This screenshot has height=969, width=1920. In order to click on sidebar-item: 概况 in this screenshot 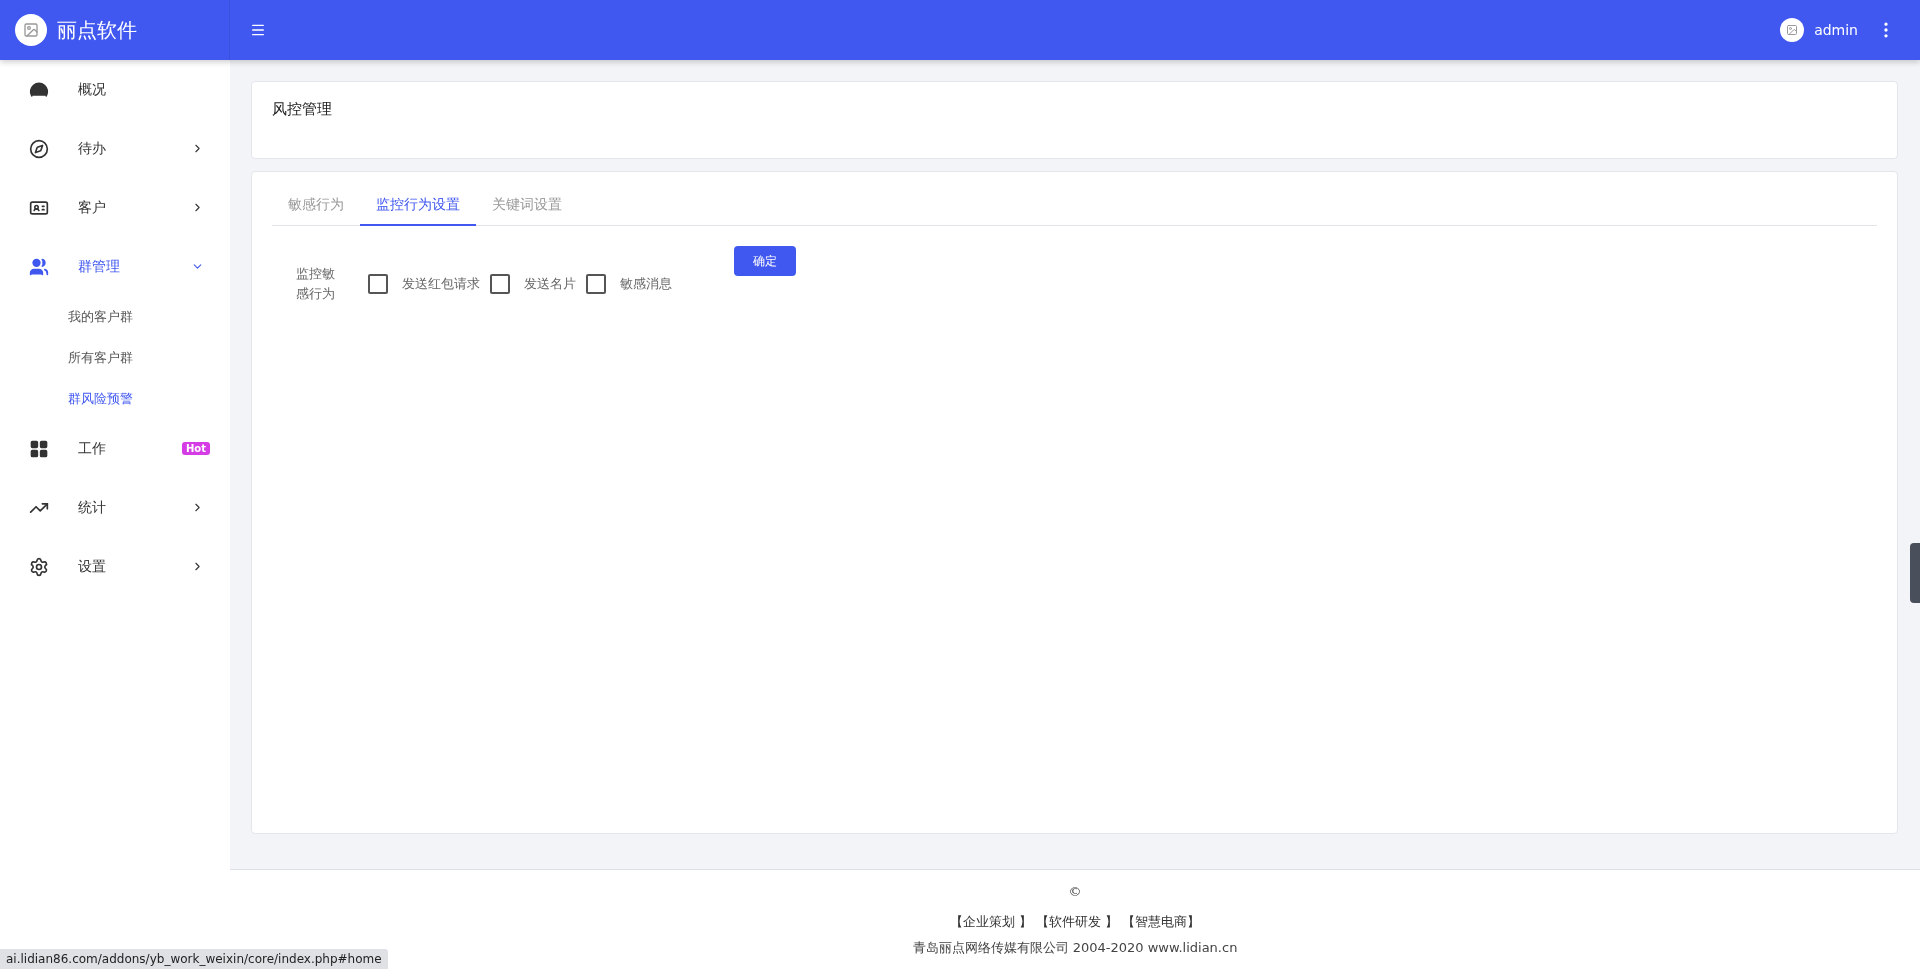, I will do `click(115, 89)`.